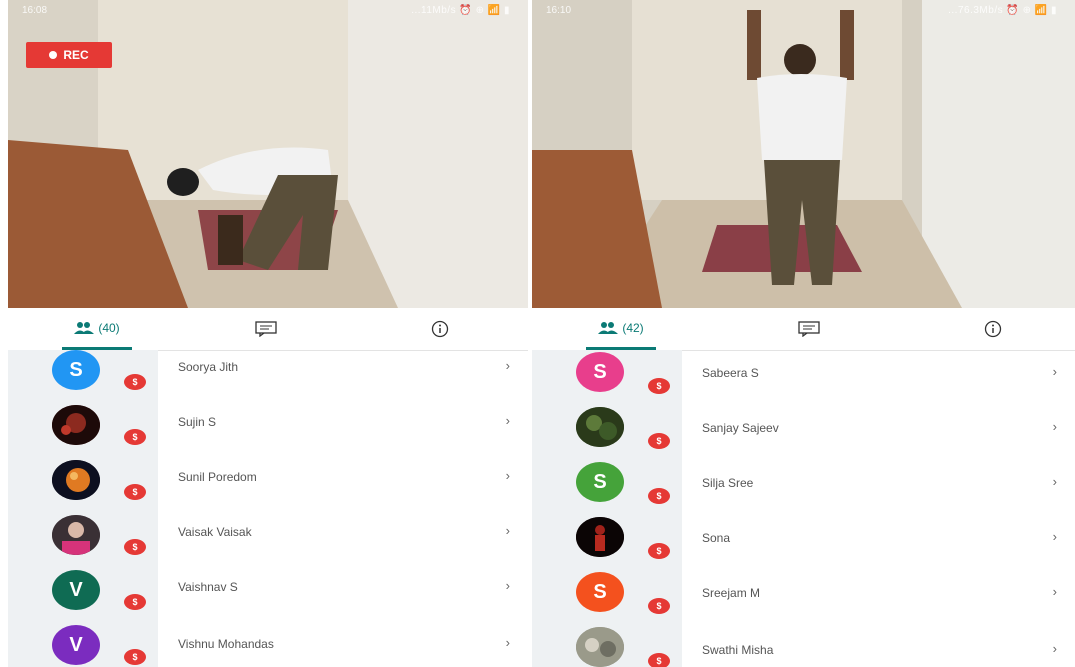 This screenshot has height=667, width=1075. Describe the element at coordinates (738, 650) in the screenshot. I see `participant-name: Swathi Misha` at that location.